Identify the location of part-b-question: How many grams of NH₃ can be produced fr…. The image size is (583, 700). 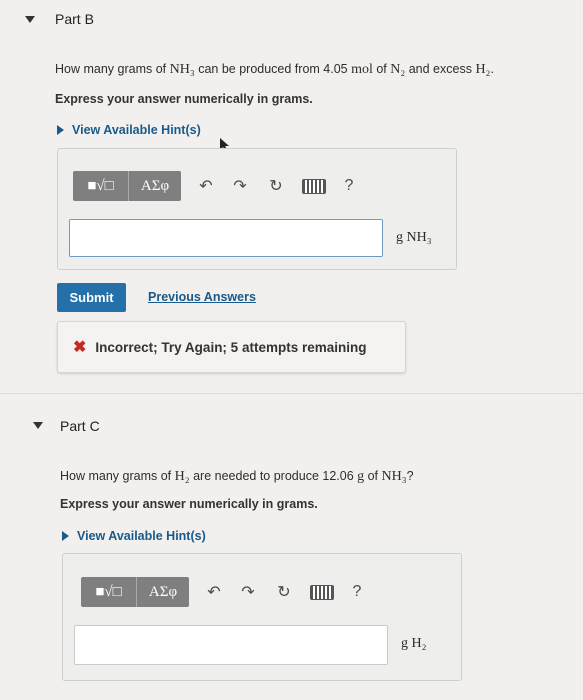
(274, 69).